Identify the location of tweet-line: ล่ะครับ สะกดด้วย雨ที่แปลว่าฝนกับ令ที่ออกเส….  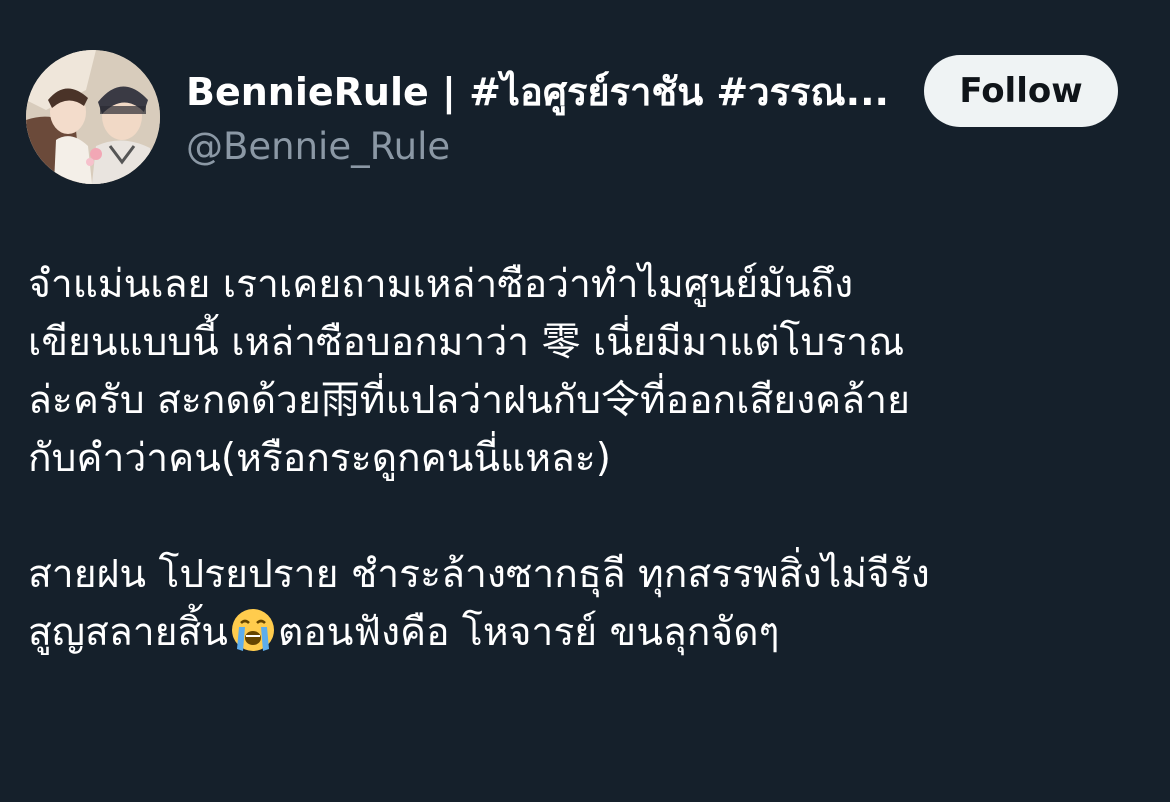
(469, 400).